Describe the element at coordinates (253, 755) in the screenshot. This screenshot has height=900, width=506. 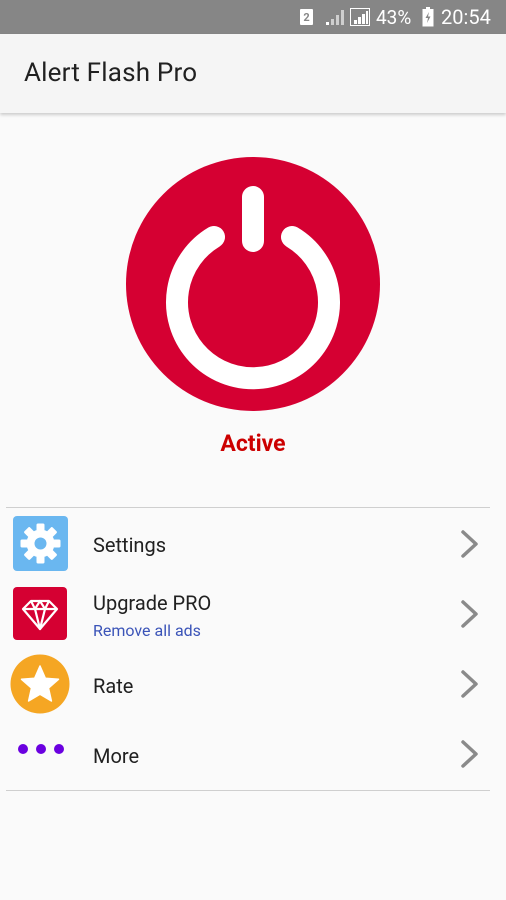
I see `menu-item-more: More` at that location.